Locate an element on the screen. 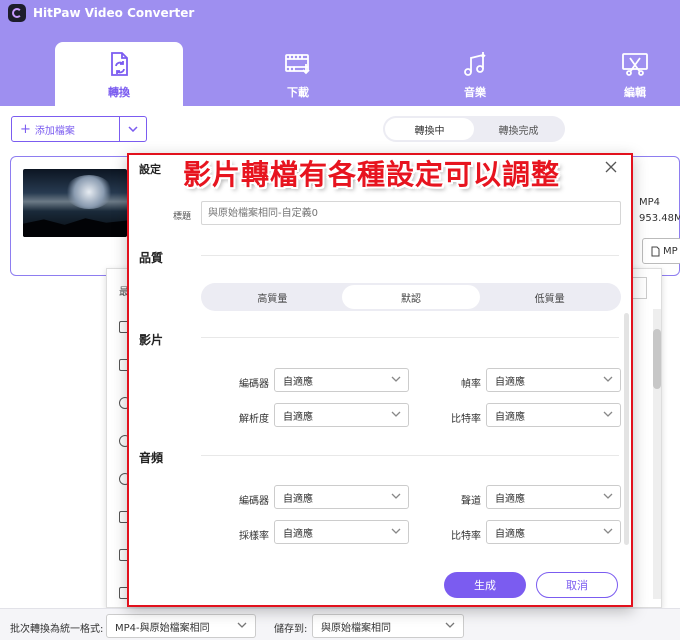 The width and height of the screenshot is (680, 640). name-input is located at coordinates (411, 213).